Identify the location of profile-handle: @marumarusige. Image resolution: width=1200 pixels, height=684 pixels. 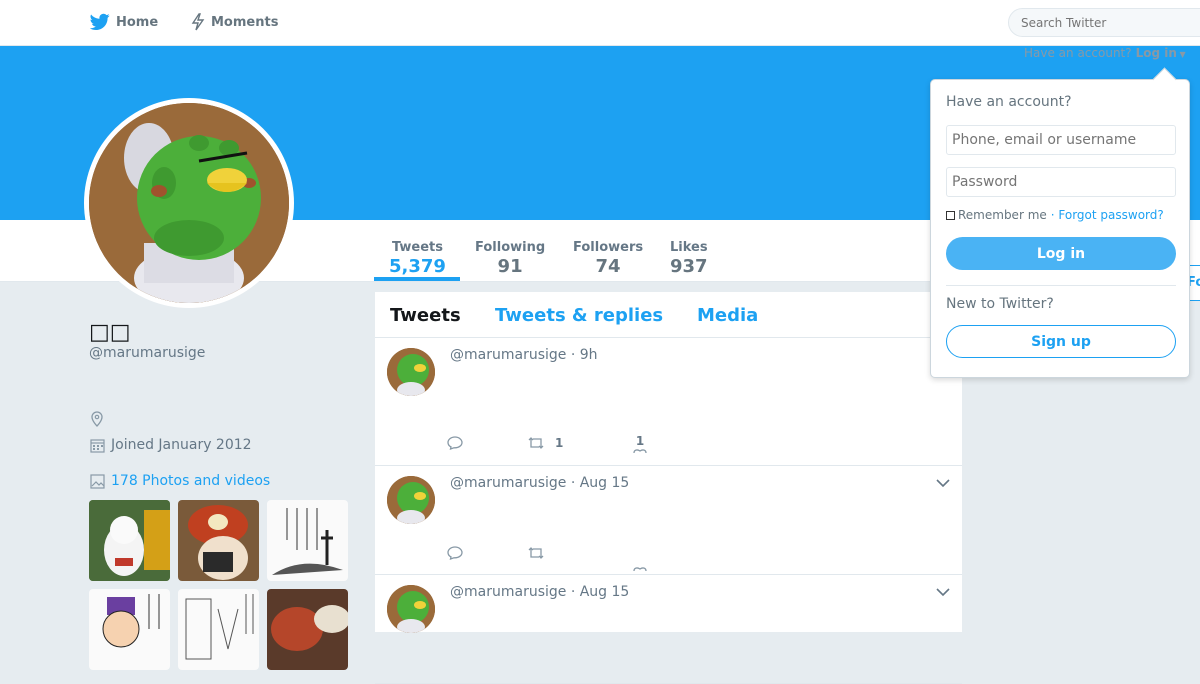
(147, 353).